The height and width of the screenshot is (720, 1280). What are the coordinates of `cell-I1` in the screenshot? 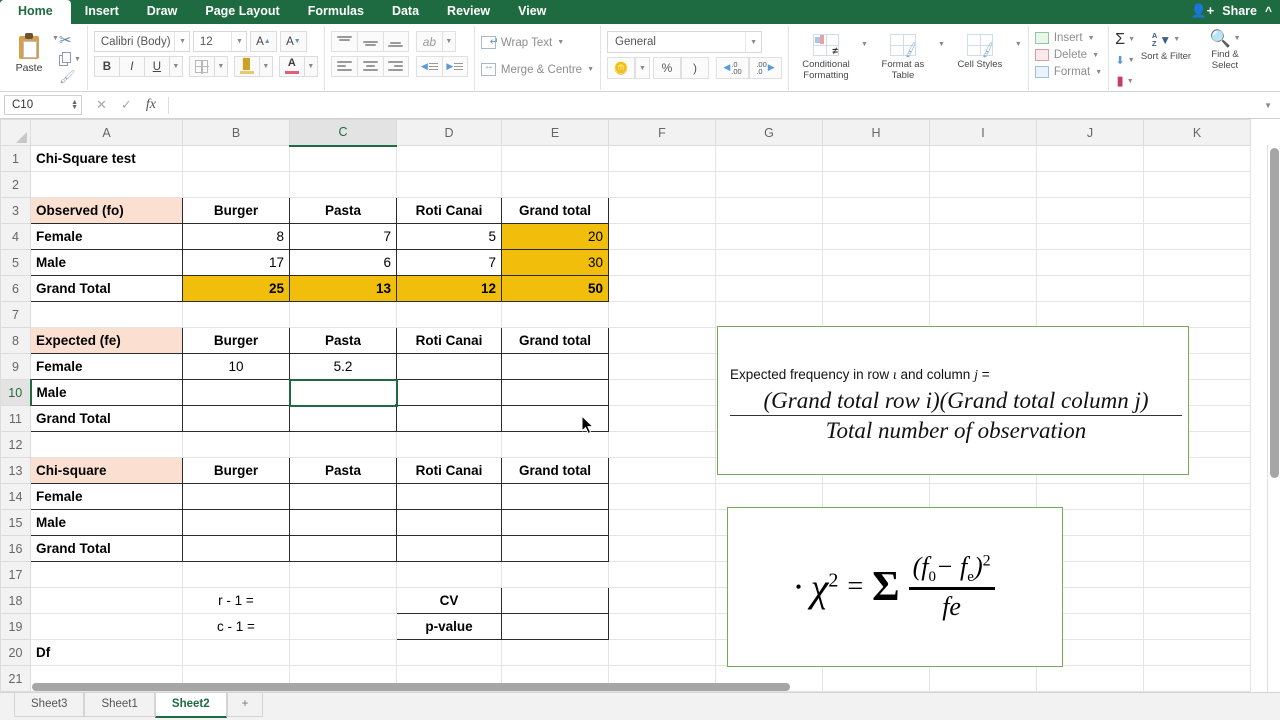 It's located at (983, 158).